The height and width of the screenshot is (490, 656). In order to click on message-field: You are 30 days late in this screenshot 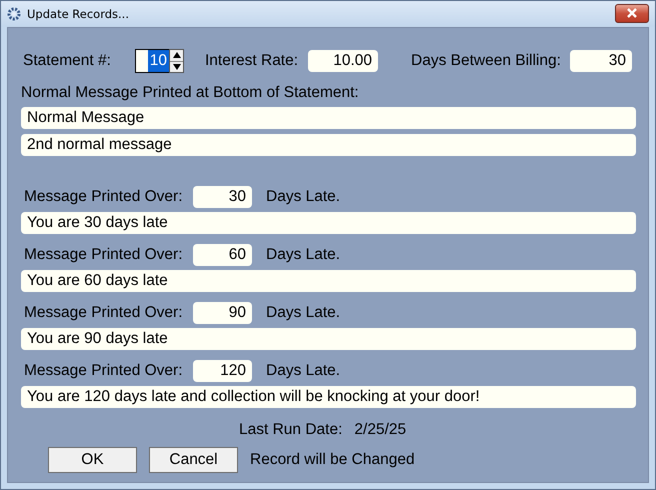, I will do `click(328, 223)`.